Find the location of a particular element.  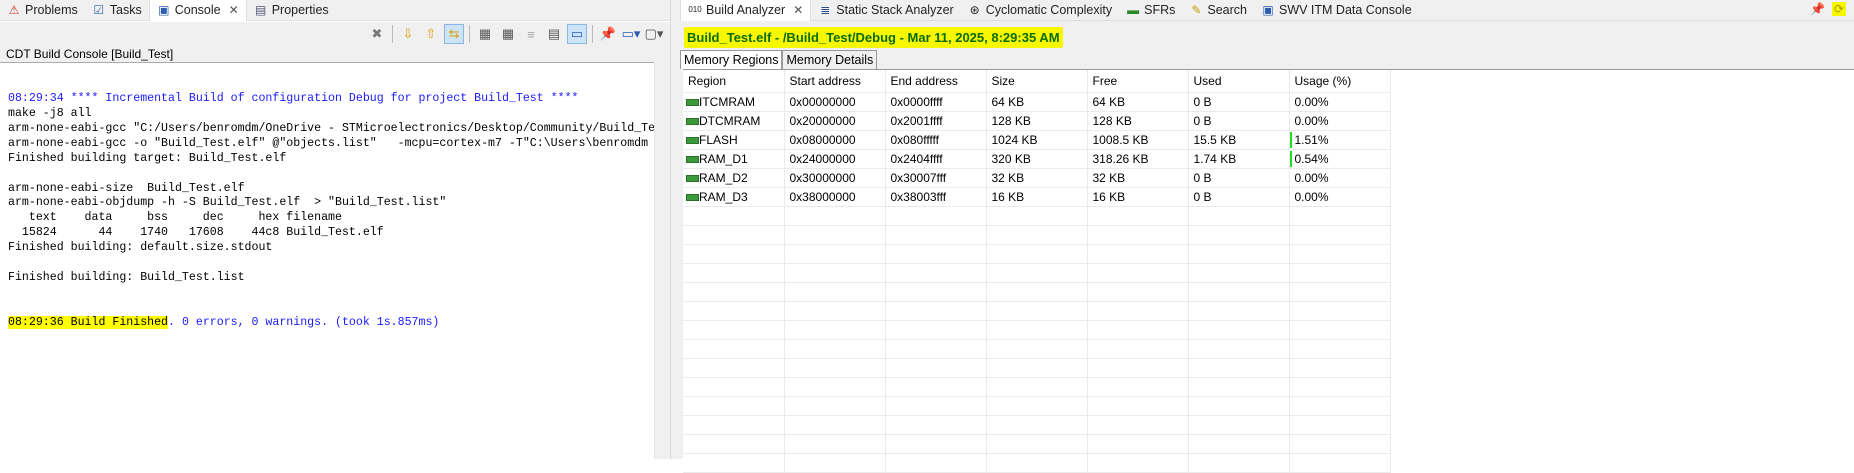

cell-end: 0x2001ffff is located at coordinates (936, 121).